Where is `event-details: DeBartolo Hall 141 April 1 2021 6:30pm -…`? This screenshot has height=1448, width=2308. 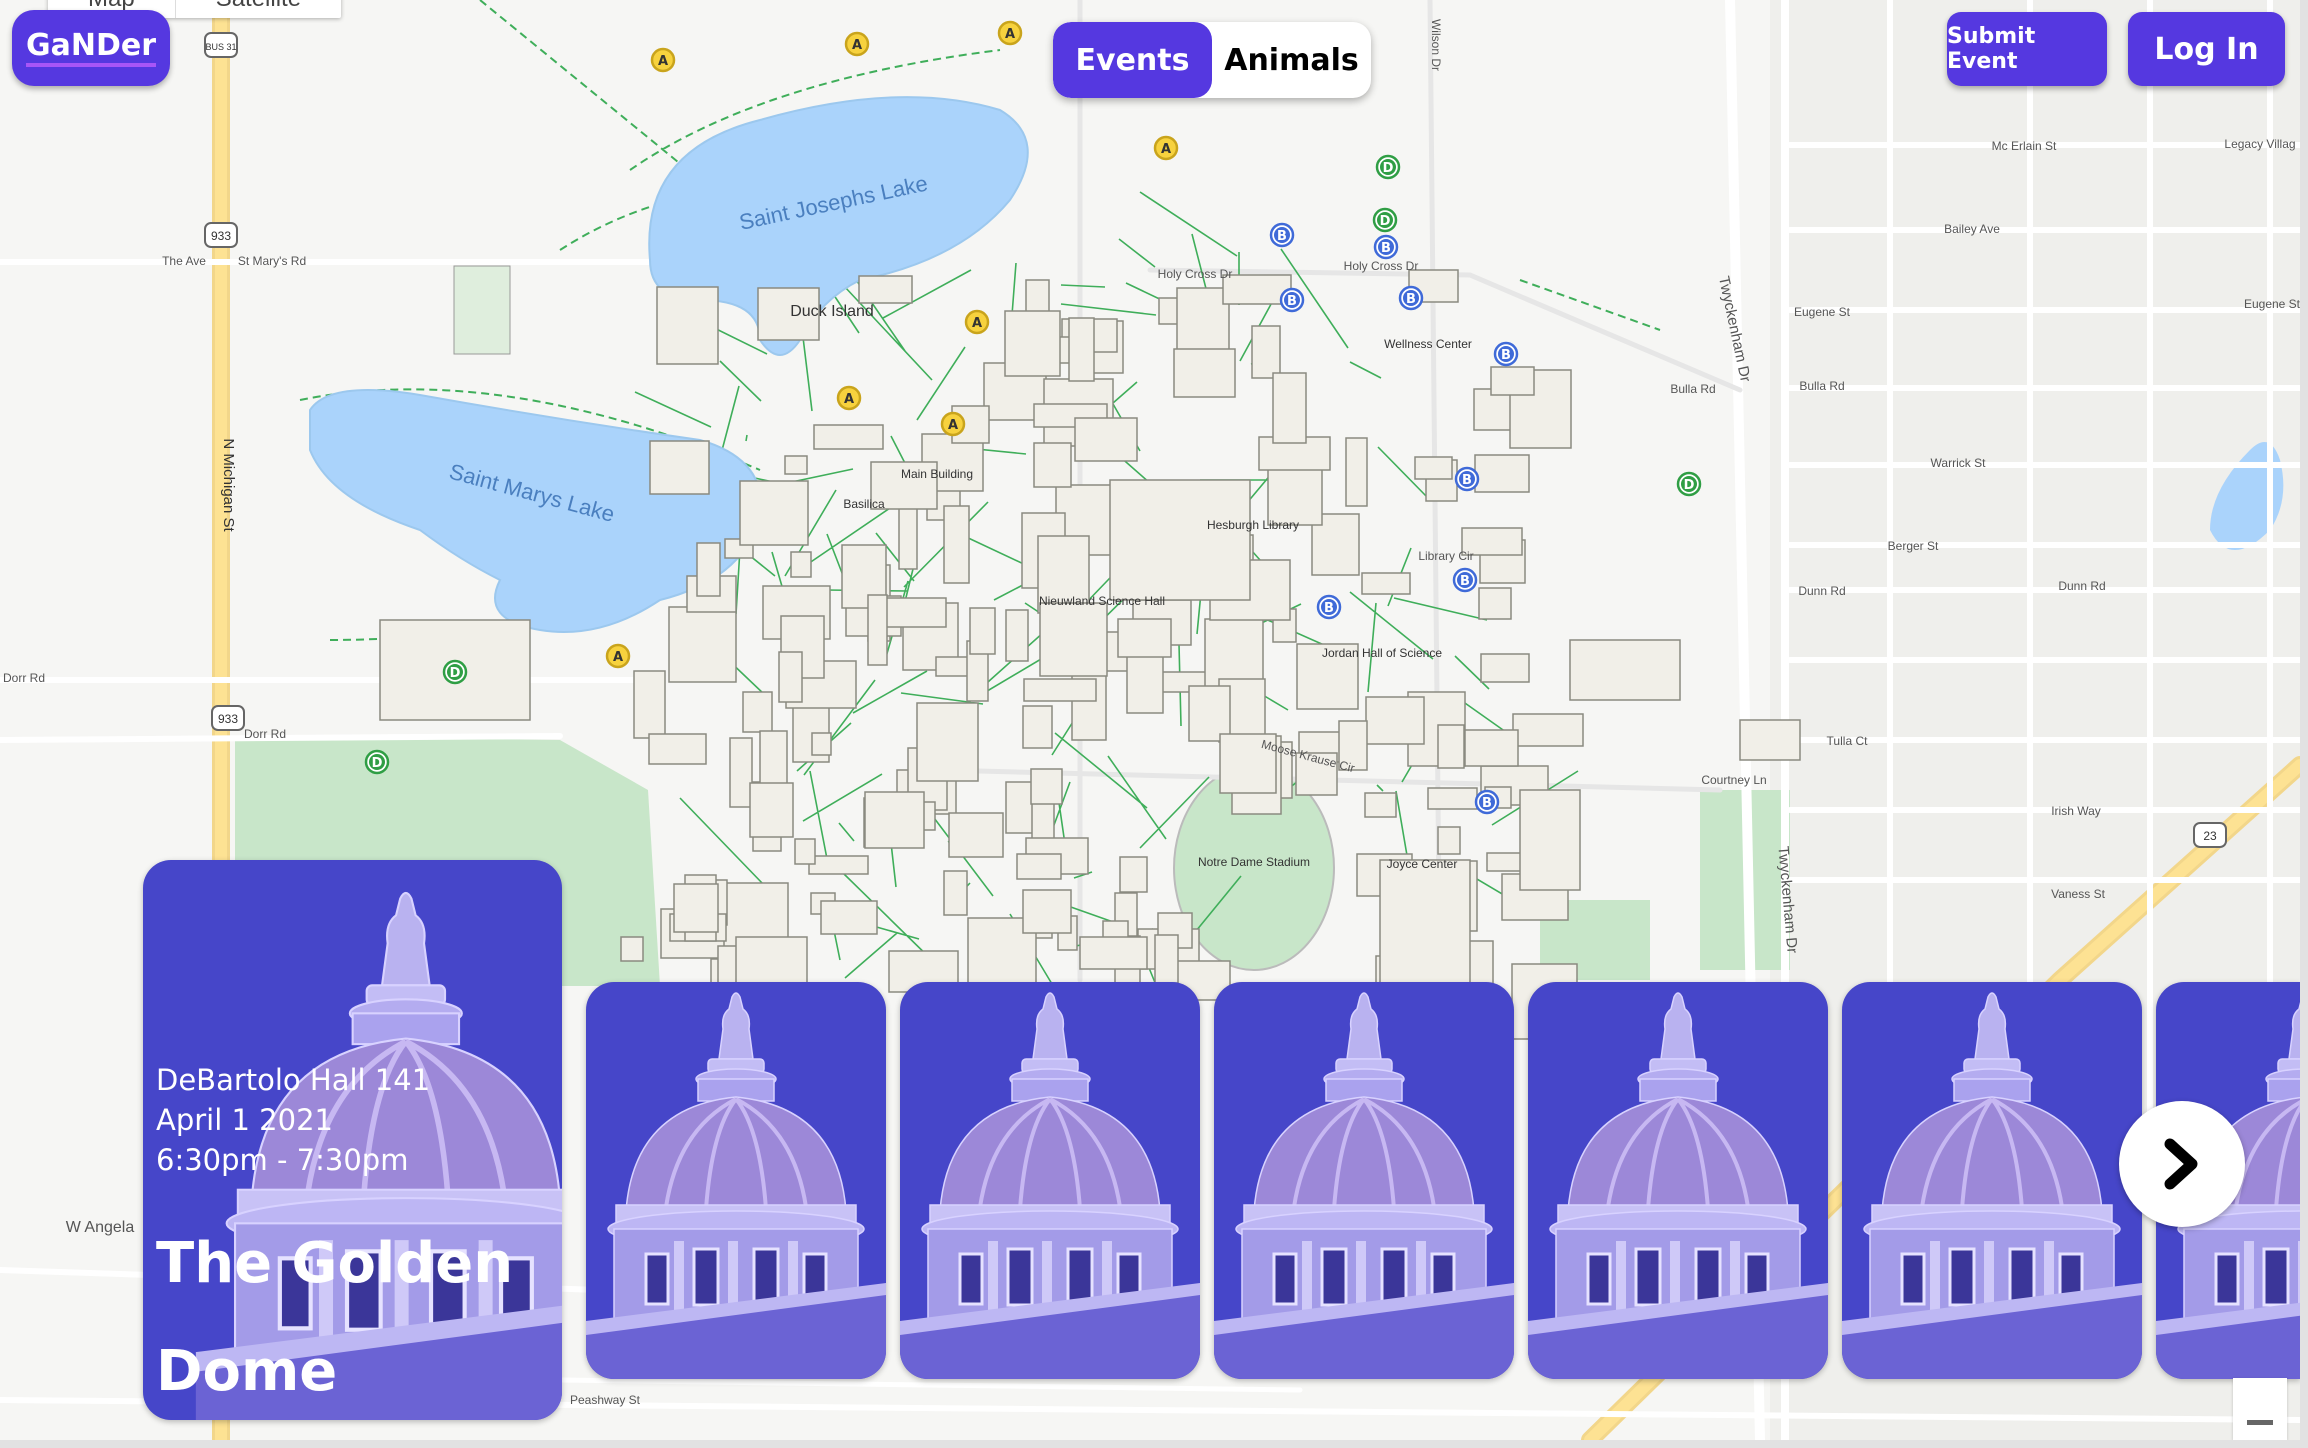 event-details: DeBartolo Hall 141 April 1 2021 6:30pm -… is located at coordinates (293, 1120).